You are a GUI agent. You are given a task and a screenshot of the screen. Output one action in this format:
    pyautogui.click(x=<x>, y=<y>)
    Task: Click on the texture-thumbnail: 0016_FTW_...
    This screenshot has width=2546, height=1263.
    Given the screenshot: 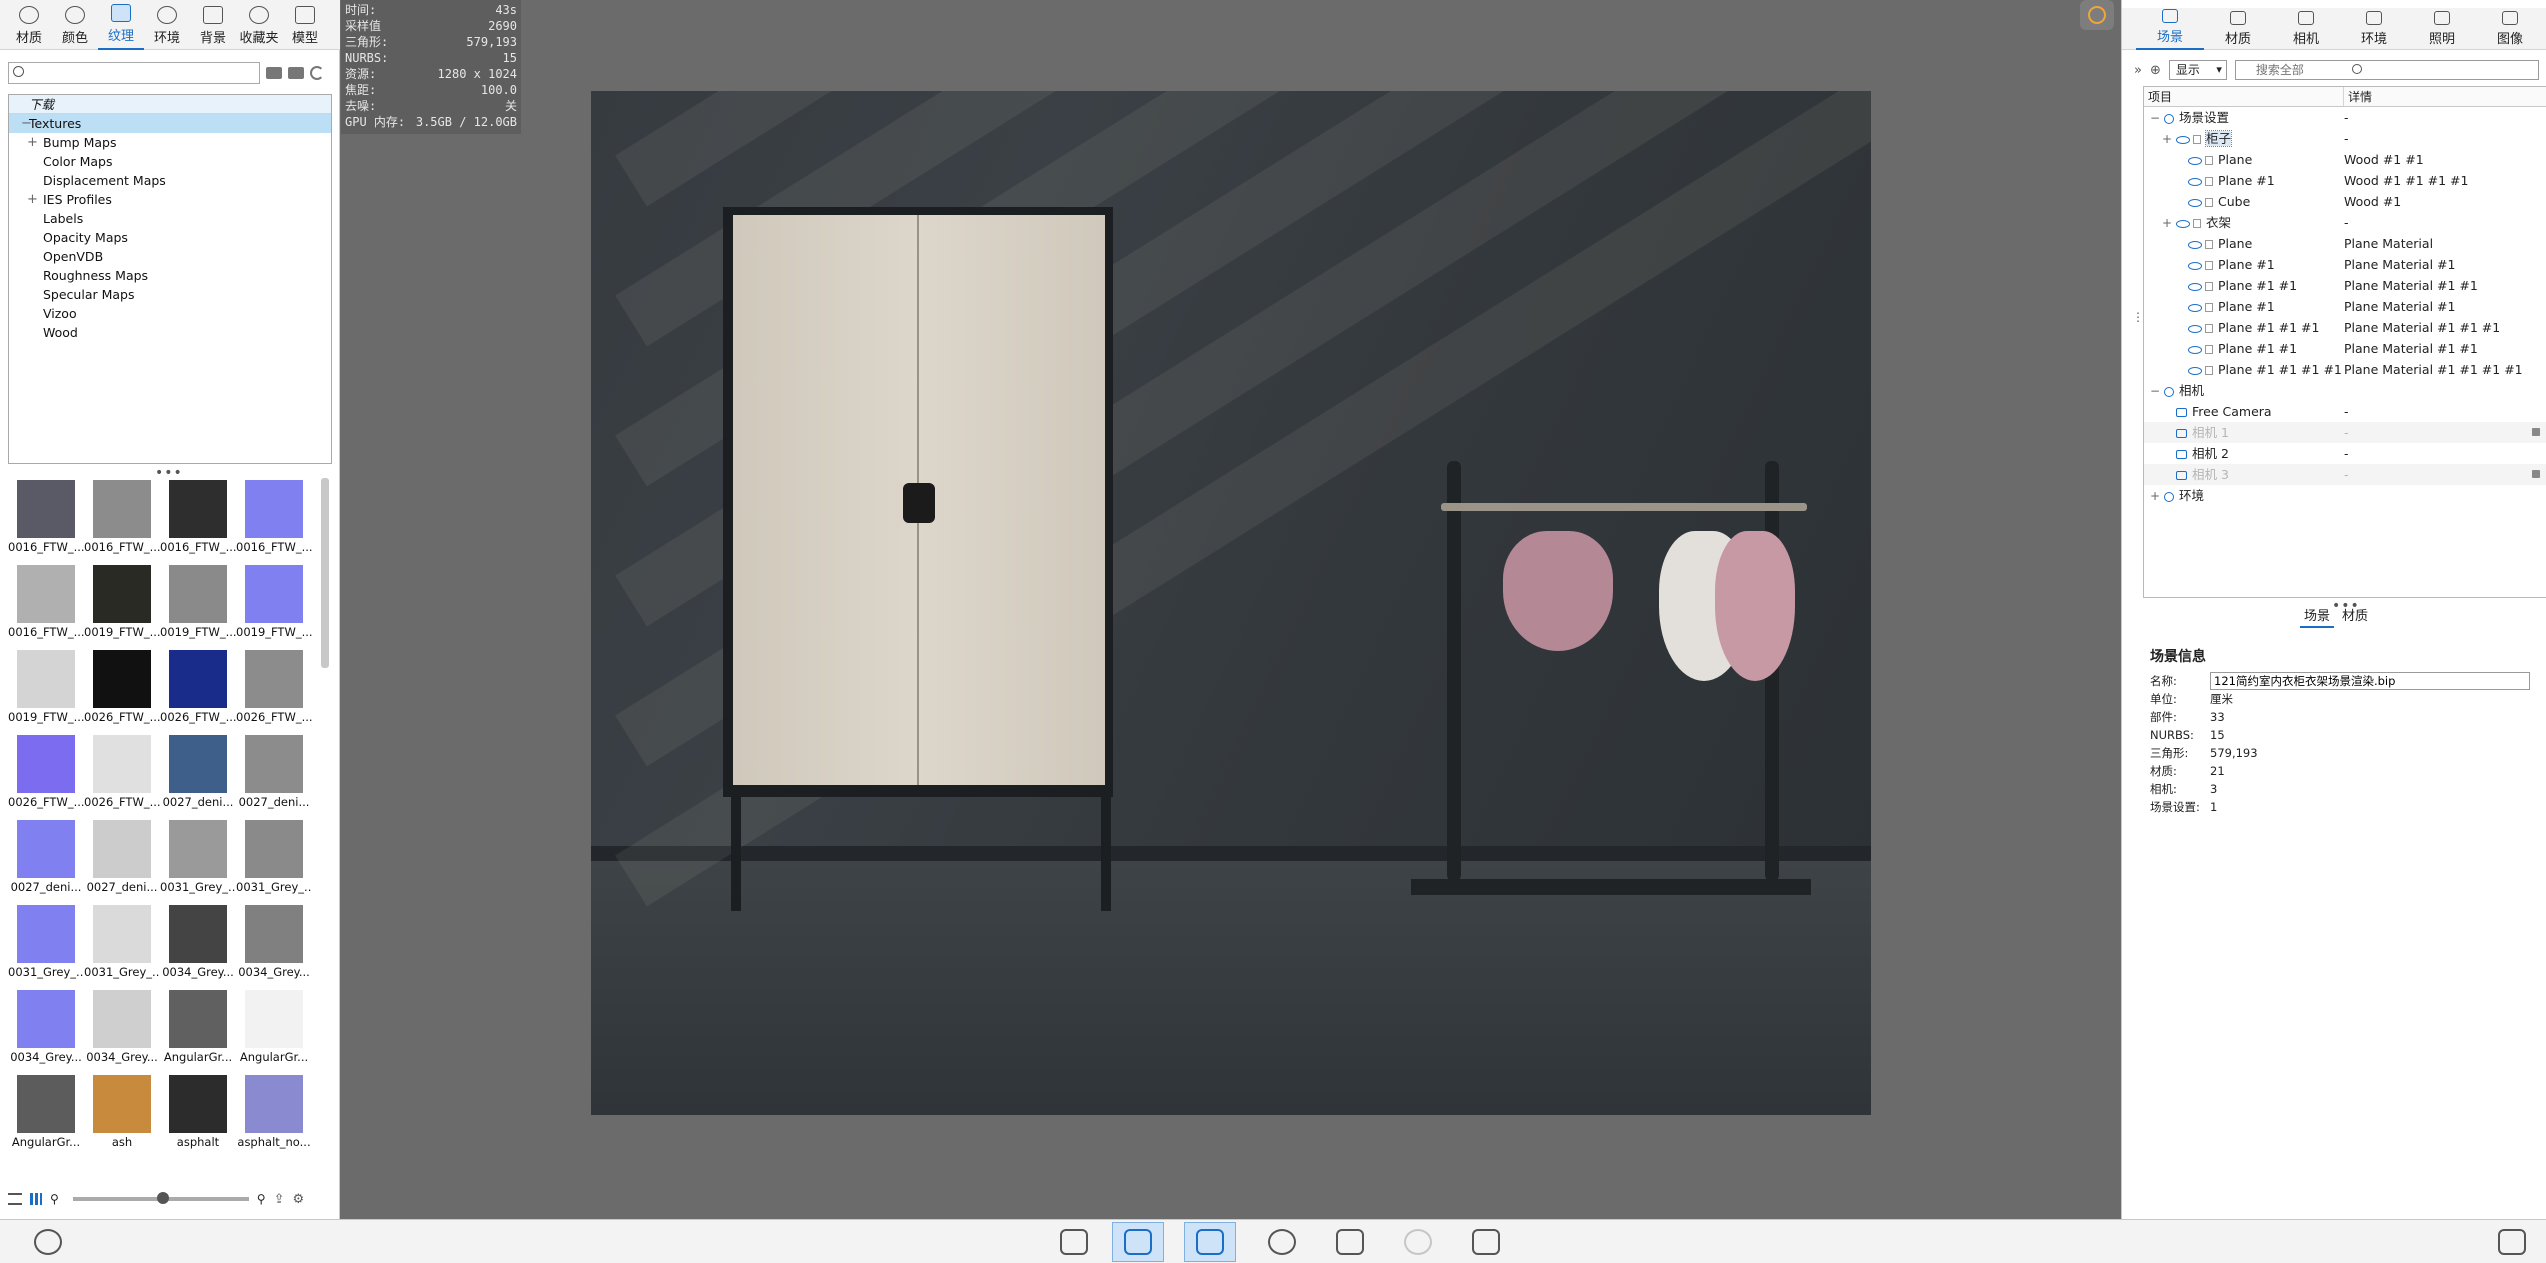 What is the action you would take?
    pyautogui.click(x=274, y=514)
    